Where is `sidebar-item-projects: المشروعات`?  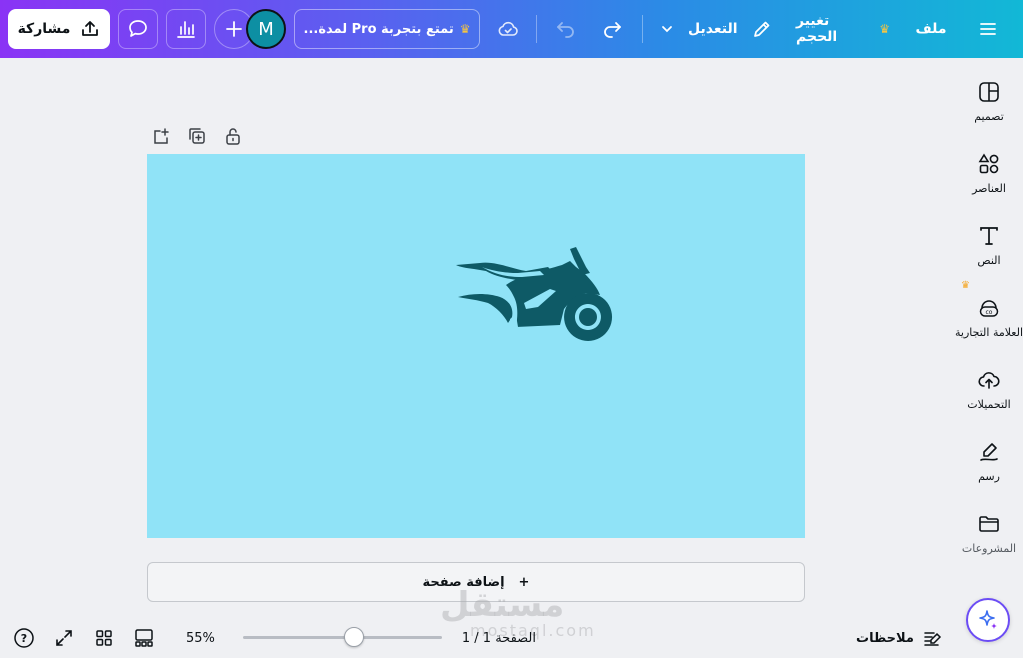
sidebar-item-projects: المشروعات is located at coordinates (989, 523).